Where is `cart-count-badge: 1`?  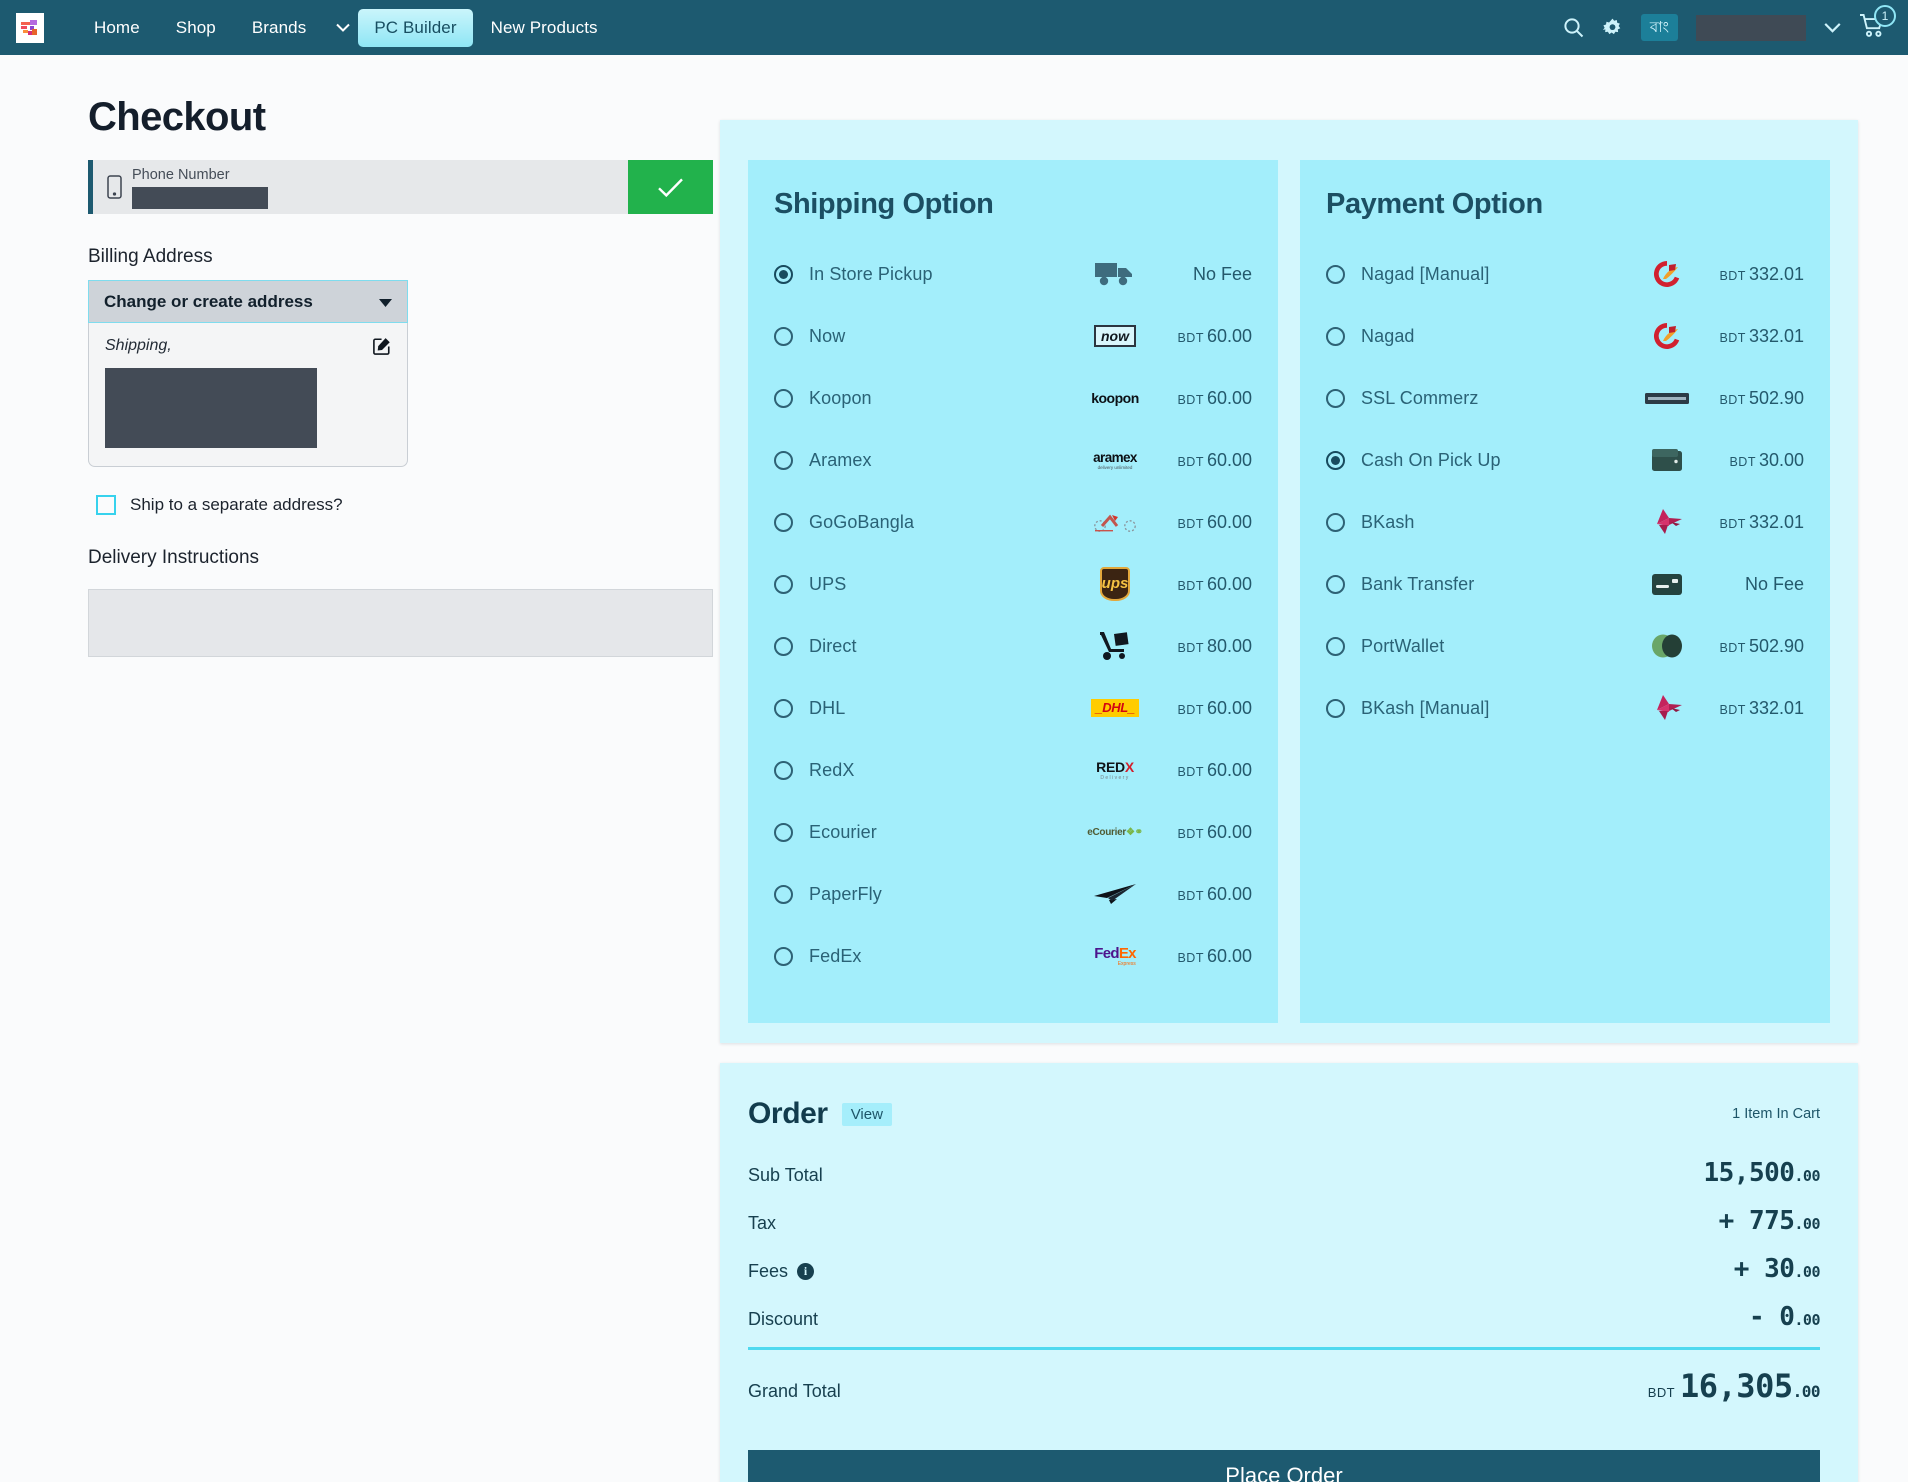
cart-count-badge: 1 is located at coordinates (1885, 15).